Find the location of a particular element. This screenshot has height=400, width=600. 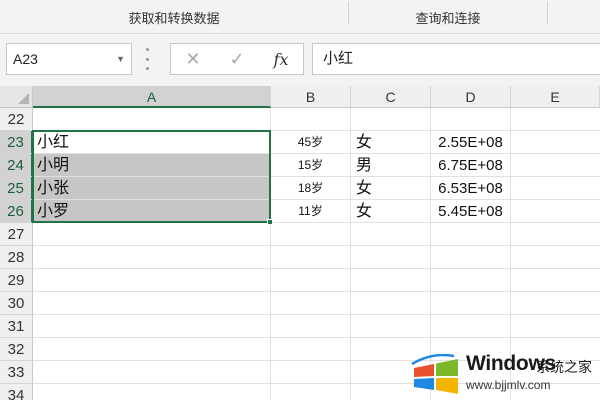

cell-d23: 2.55E+08 is located at coordinates (470, 142).